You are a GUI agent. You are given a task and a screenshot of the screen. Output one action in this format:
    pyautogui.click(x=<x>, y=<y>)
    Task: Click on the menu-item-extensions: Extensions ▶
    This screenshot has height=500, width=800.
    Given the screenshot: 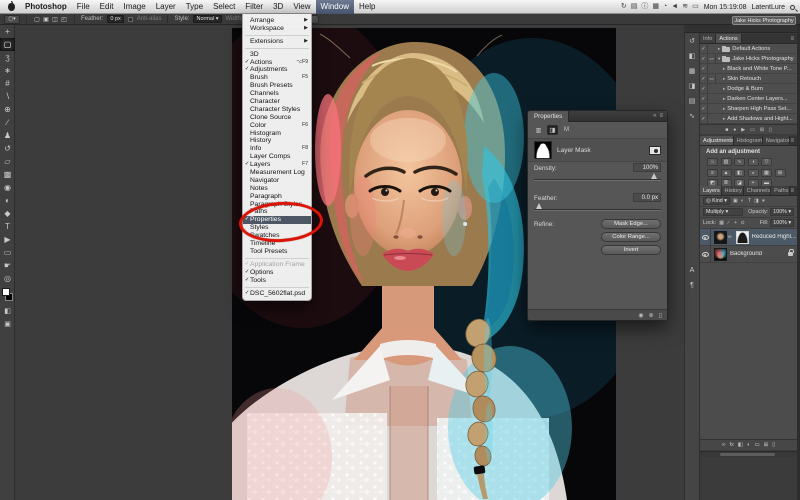 What is the action you would take?
    pyautogui.click(x=277, y=42)
    